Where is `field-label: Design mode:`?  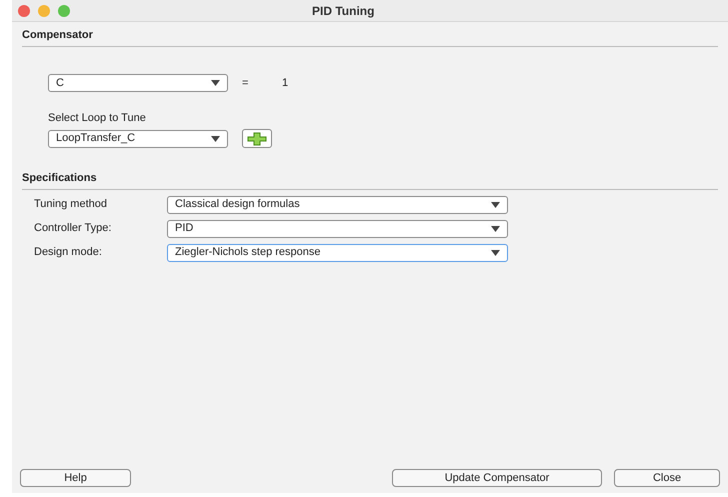 field-label: Design mode: is located at coordinates (68, 252).